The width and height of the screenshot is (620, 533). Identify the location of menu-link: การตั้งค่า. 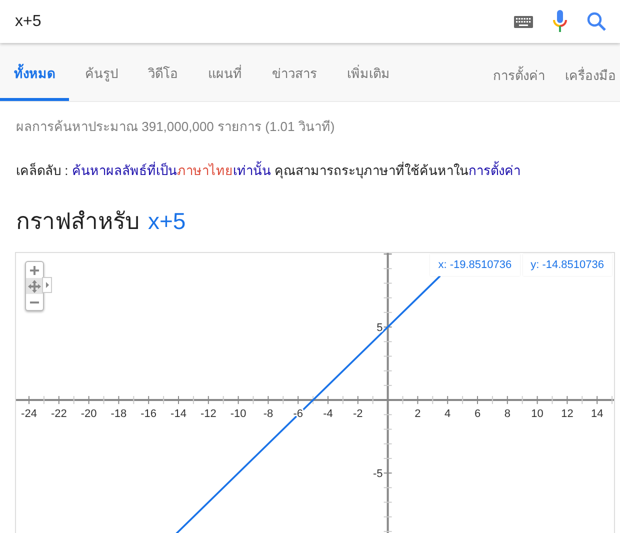
(519, 72).